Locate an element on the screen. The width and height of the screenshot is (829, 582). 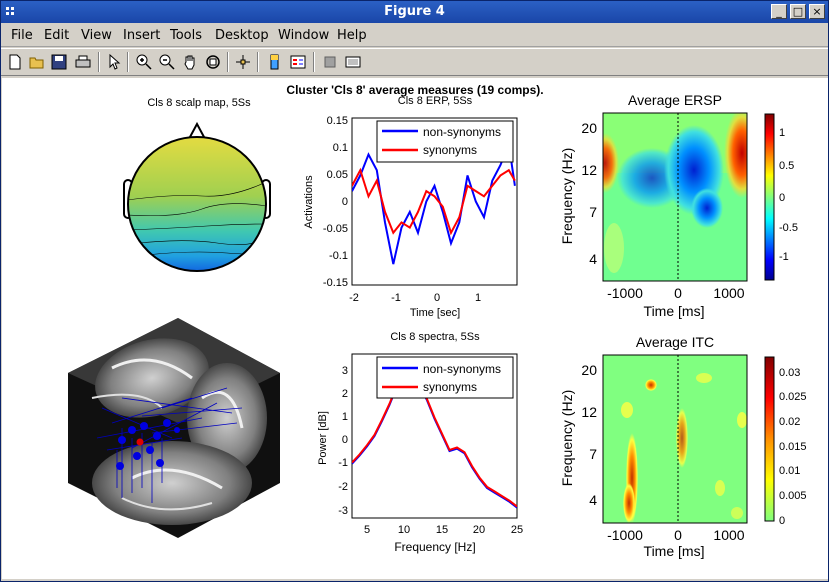
spectra-legend-synonyms: synonyms is located at coordinates (450, 387).